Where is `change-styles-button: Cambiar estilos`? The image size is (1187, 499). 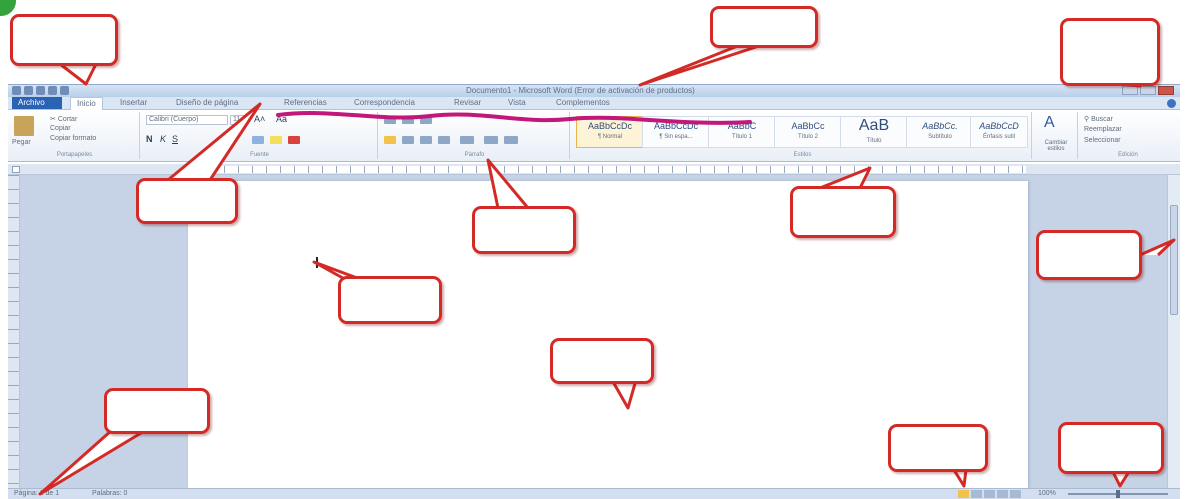 change-styles-button: Cambiar estilos is located at coordinates (1056, 146).